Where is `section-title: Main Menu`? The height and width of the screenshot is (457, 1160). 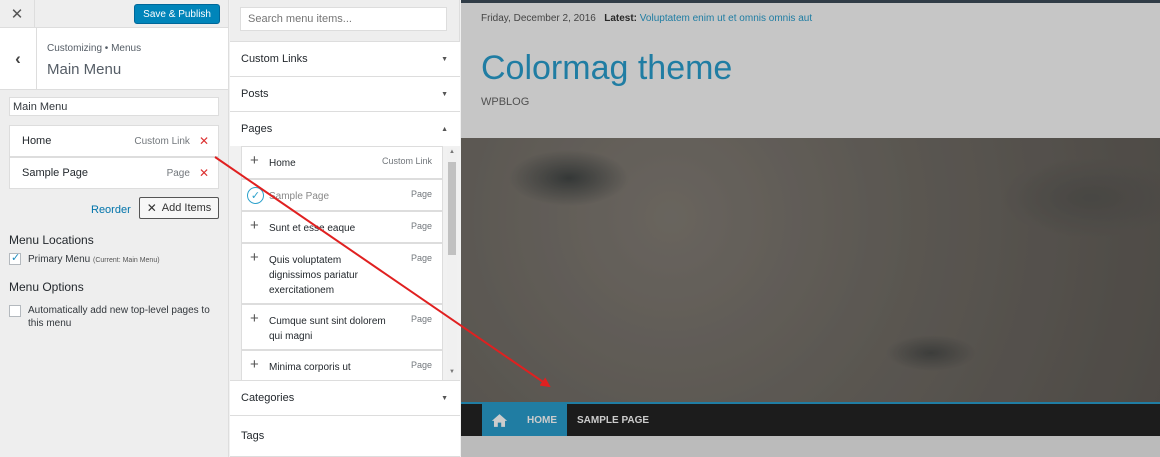
section-title: Main Menu is located at coordinates (84, 69).